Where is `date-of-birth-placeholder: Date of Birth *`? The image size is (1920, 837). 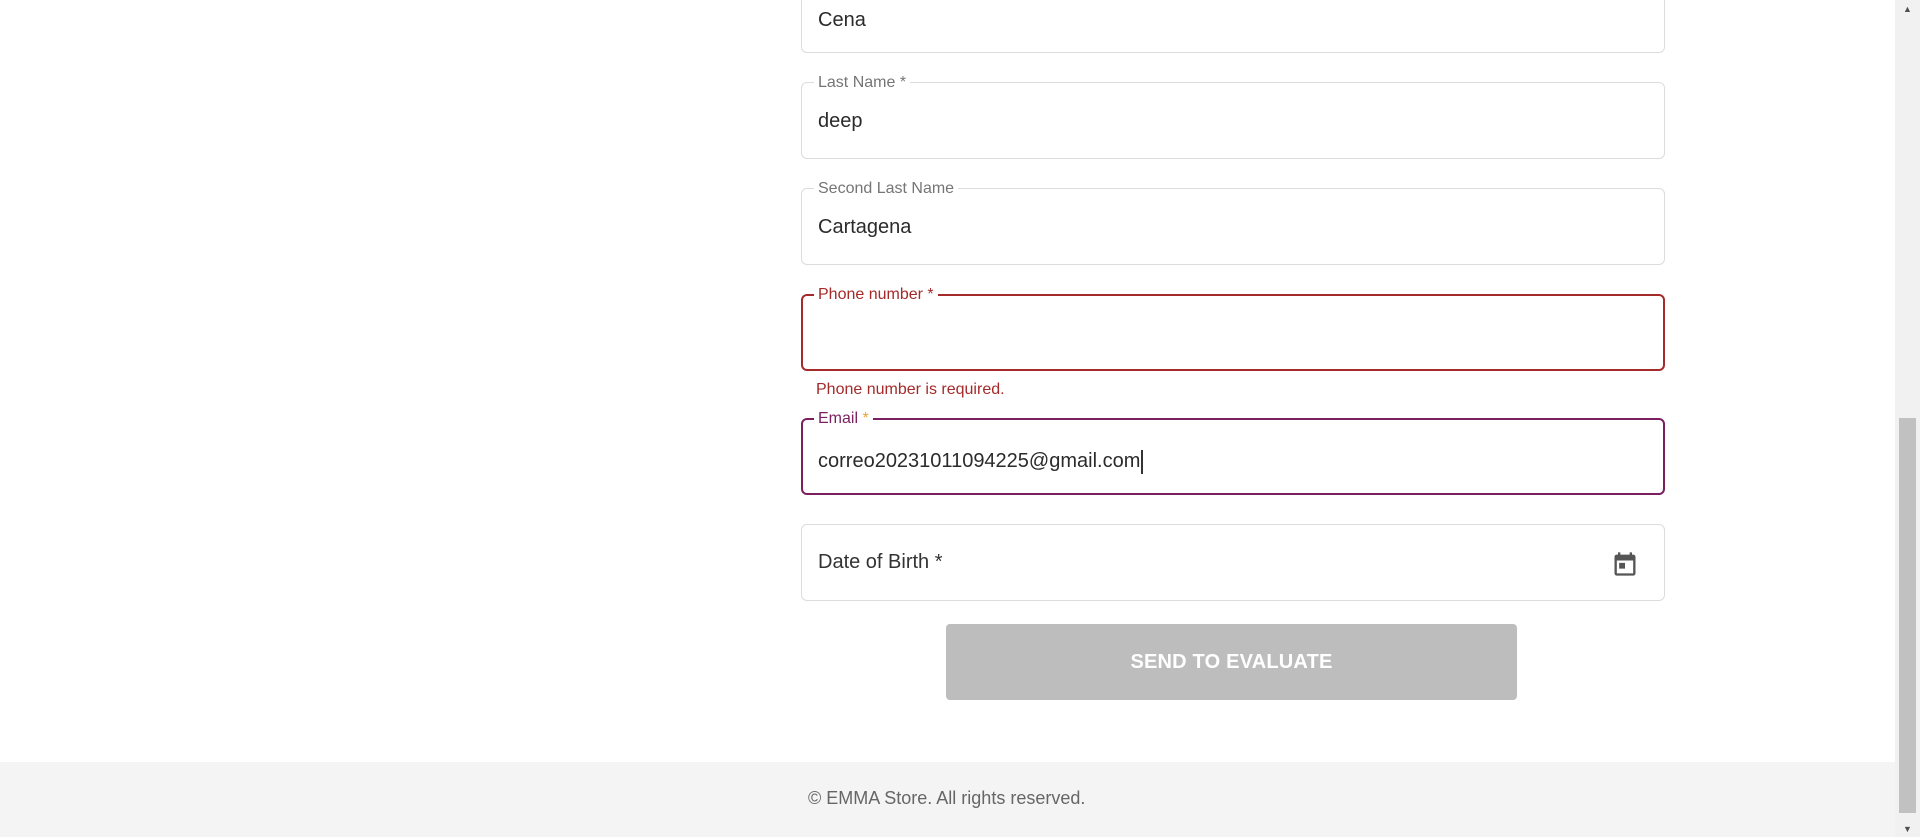
date-of-birth-placeholder: Date of Birth * is located at coordinates (880, 562).